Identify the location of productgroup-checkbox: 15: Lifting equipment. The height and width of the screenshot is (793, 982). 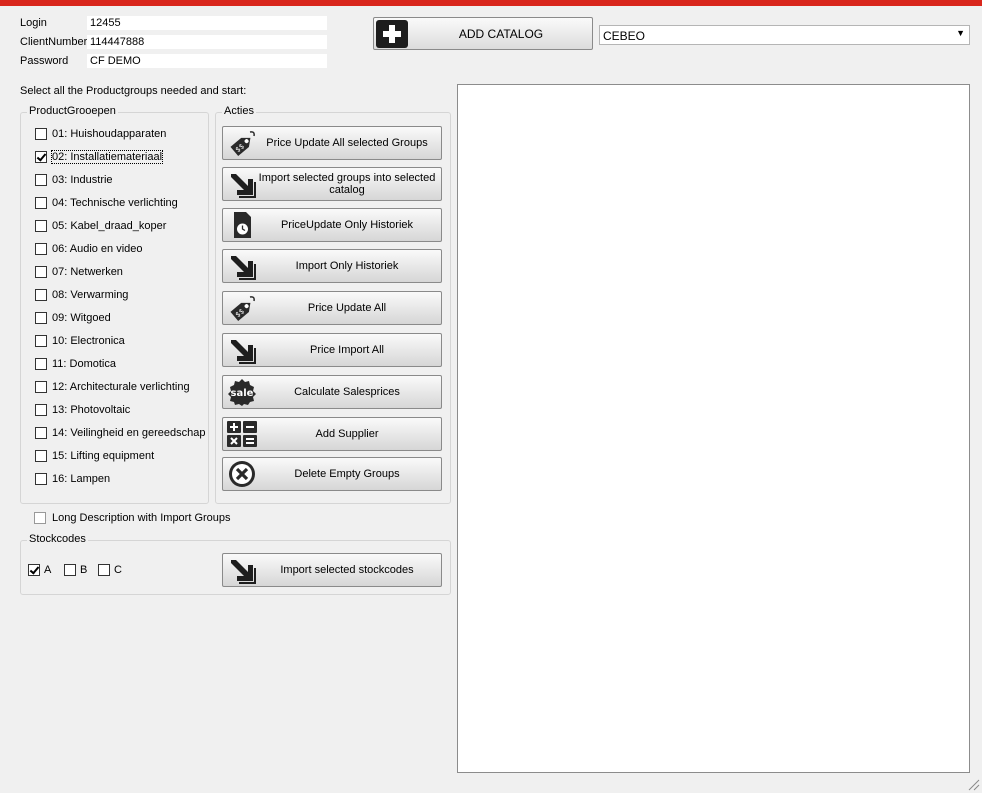
(94, 456).